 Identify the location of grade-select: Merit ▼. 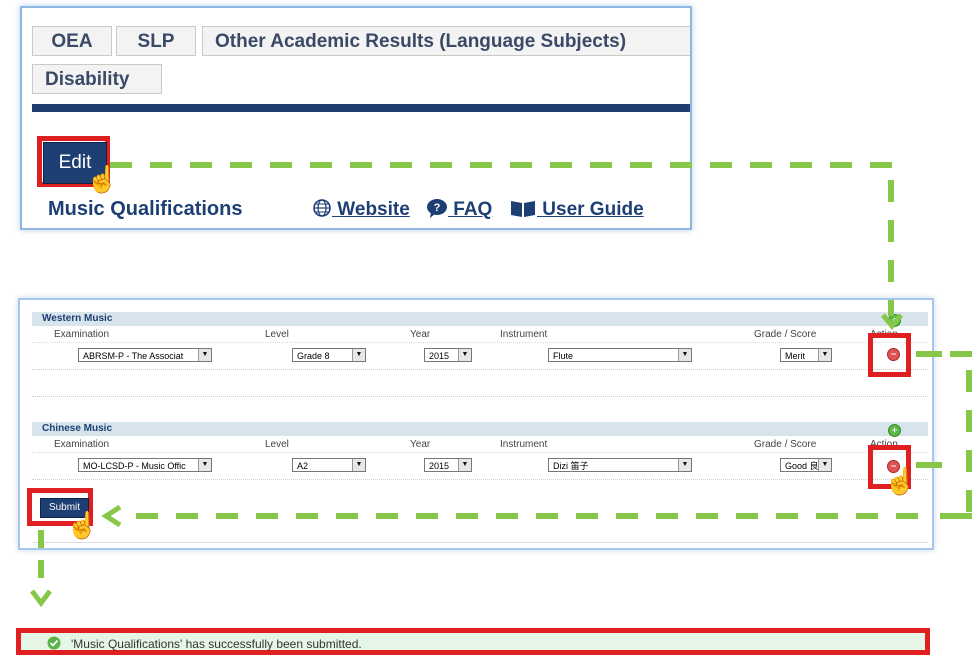
(806, 355).